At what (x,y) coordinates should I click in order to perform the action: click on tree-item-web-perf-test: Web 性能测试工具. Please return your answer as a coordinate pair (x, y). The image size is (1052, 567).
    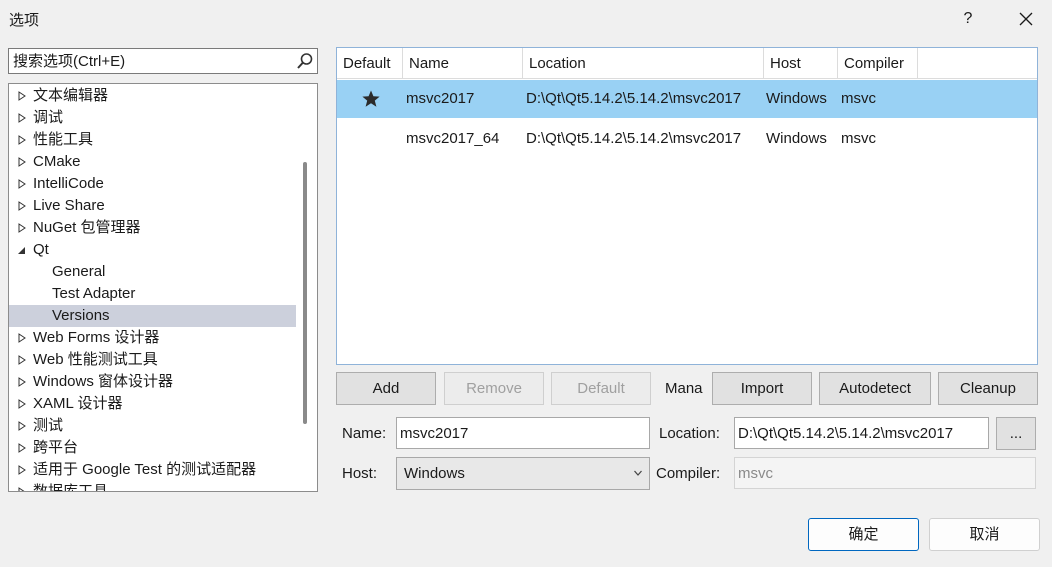
    Looking at the image, I should click on (152, 360).